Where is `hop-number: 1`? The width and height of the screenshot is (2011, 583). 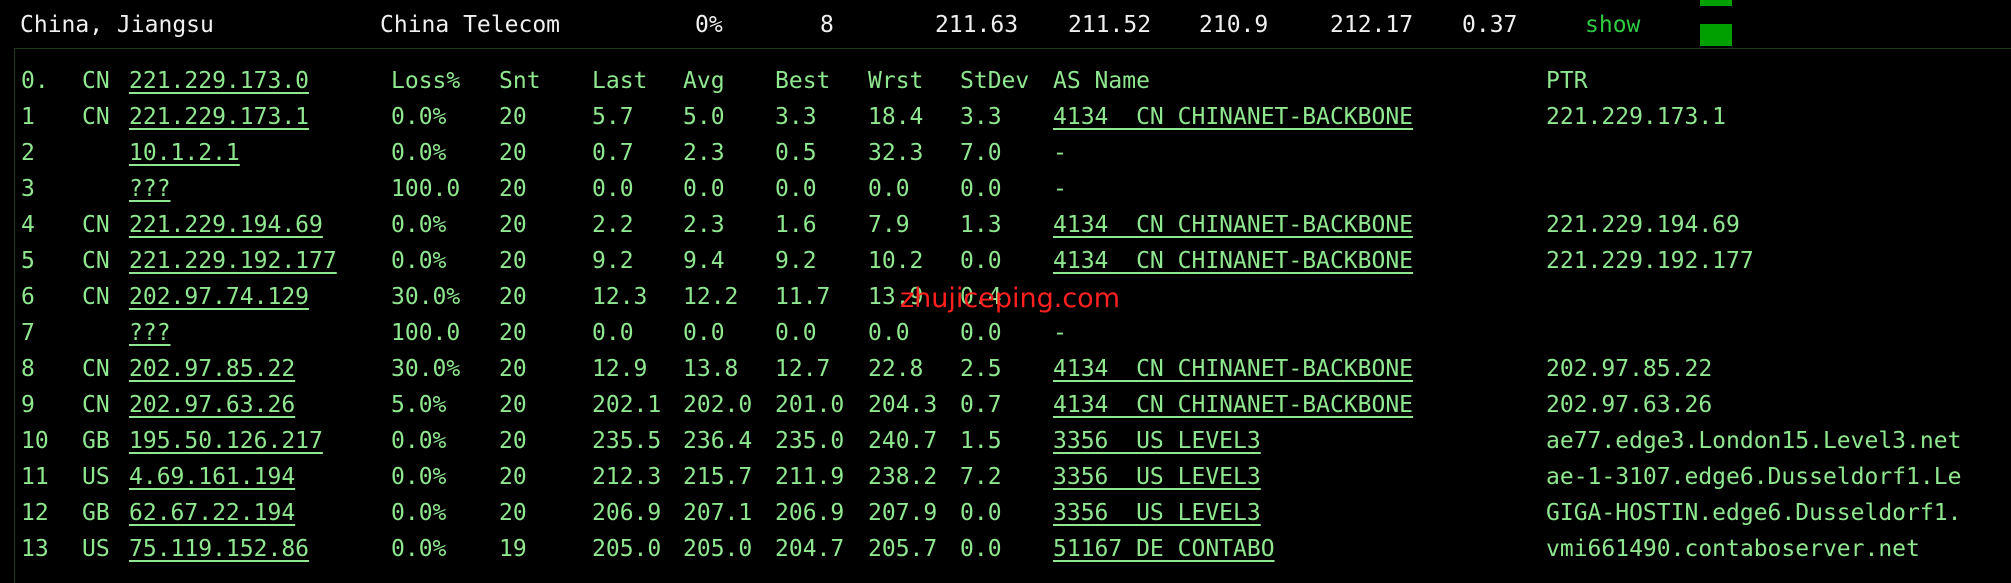 hop-number: 1 is located at coordinates (28, 117).